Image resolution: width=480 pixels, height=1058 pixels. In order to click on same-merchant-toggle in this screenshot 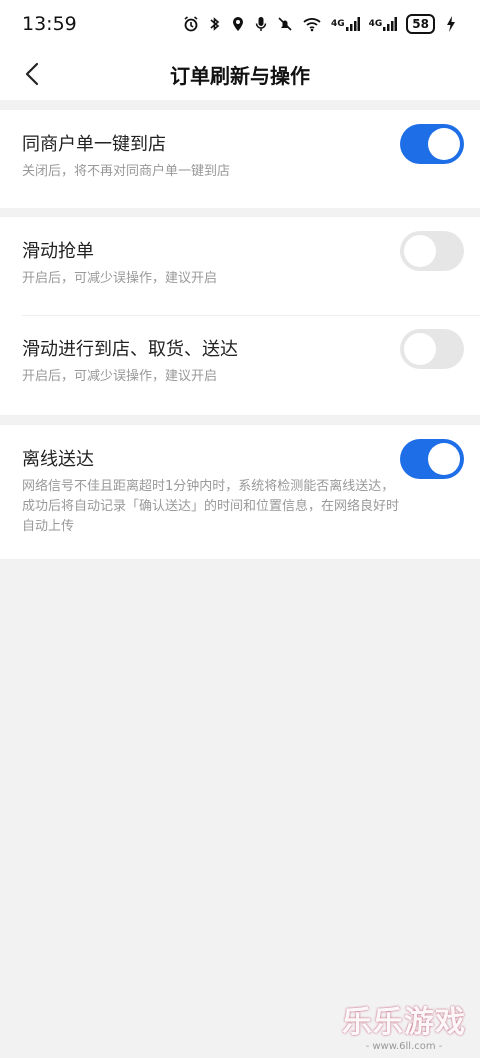, I will do `click(432, 144)`.